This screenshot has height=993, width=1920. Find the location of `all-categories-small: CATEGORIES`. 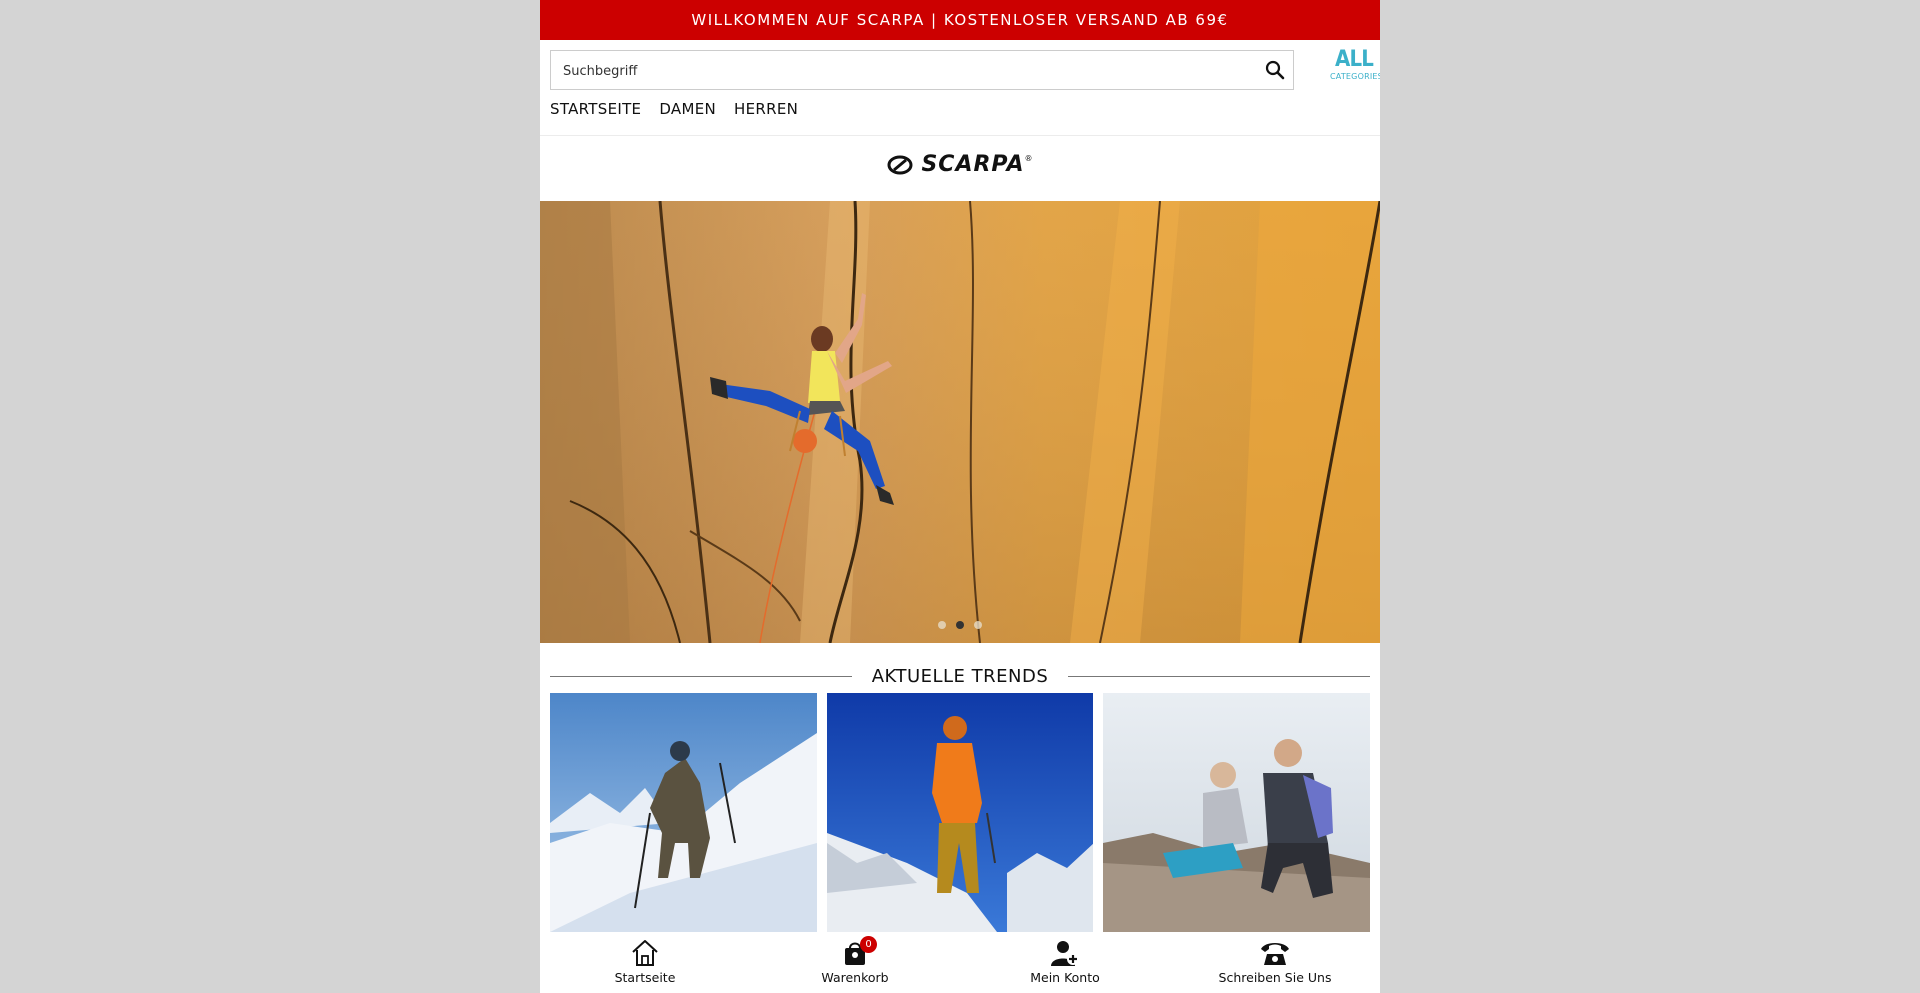

all-categories-small: CATEGORIES is located at coordinates (1355, 76).